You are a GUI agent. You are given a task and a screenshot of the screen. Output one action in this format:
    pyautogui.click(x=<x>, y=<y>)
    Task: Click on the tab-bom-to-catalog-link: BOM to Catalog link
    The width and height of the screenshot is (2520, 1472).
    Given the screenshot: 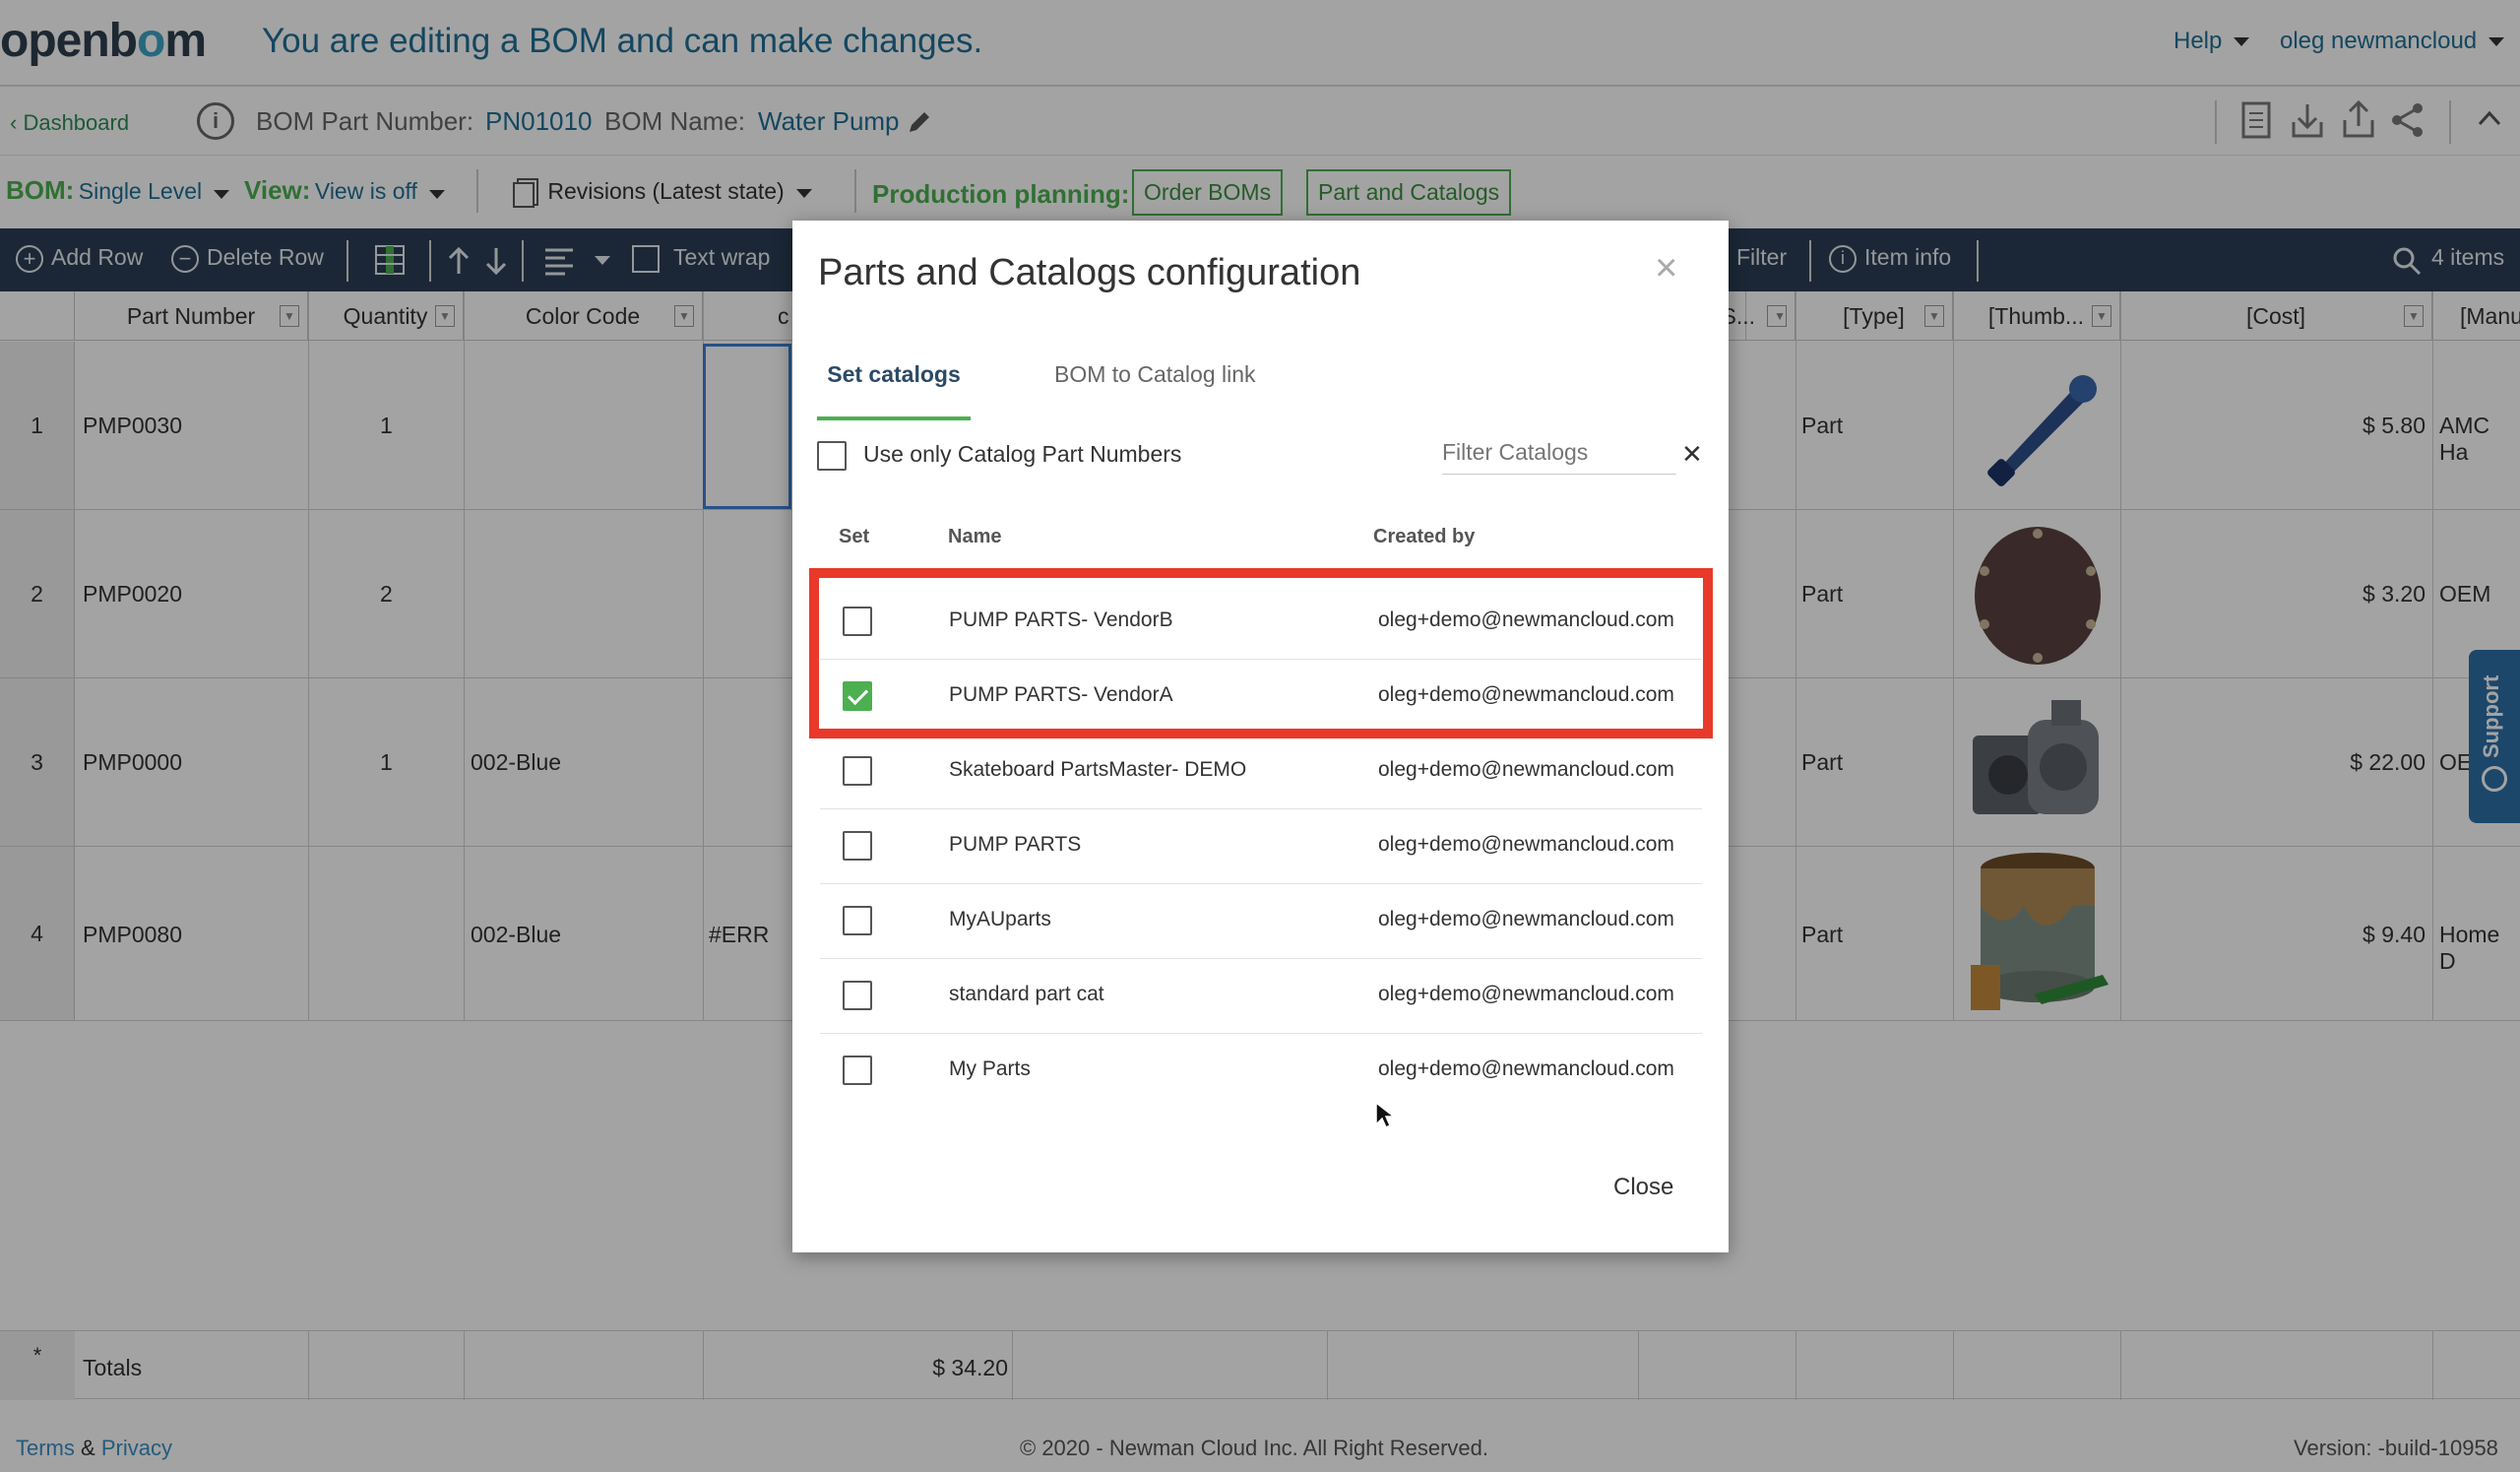 What is the action you would take?
    pyautogui.click(x=1155, y=374)
    